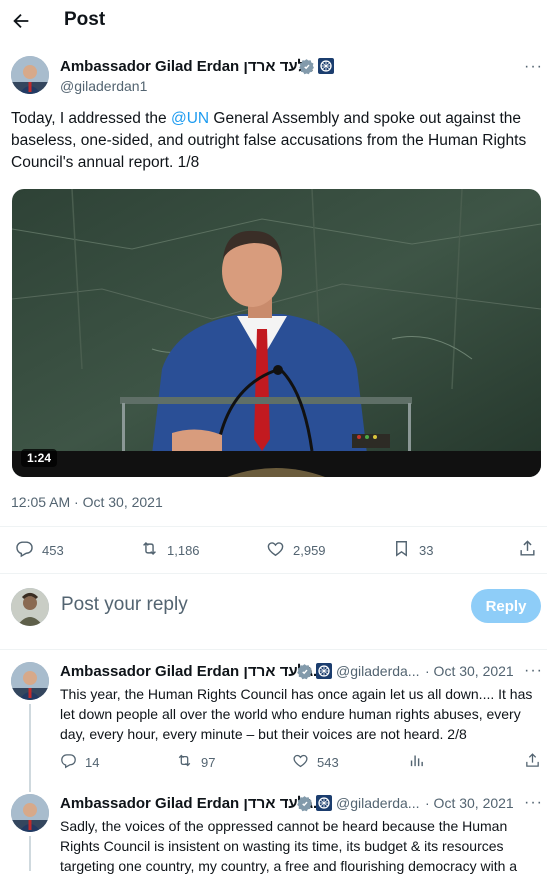  Describe the element at coordinates (190, 118) in the screenshot. I see `mention-link: @UN` at that location.